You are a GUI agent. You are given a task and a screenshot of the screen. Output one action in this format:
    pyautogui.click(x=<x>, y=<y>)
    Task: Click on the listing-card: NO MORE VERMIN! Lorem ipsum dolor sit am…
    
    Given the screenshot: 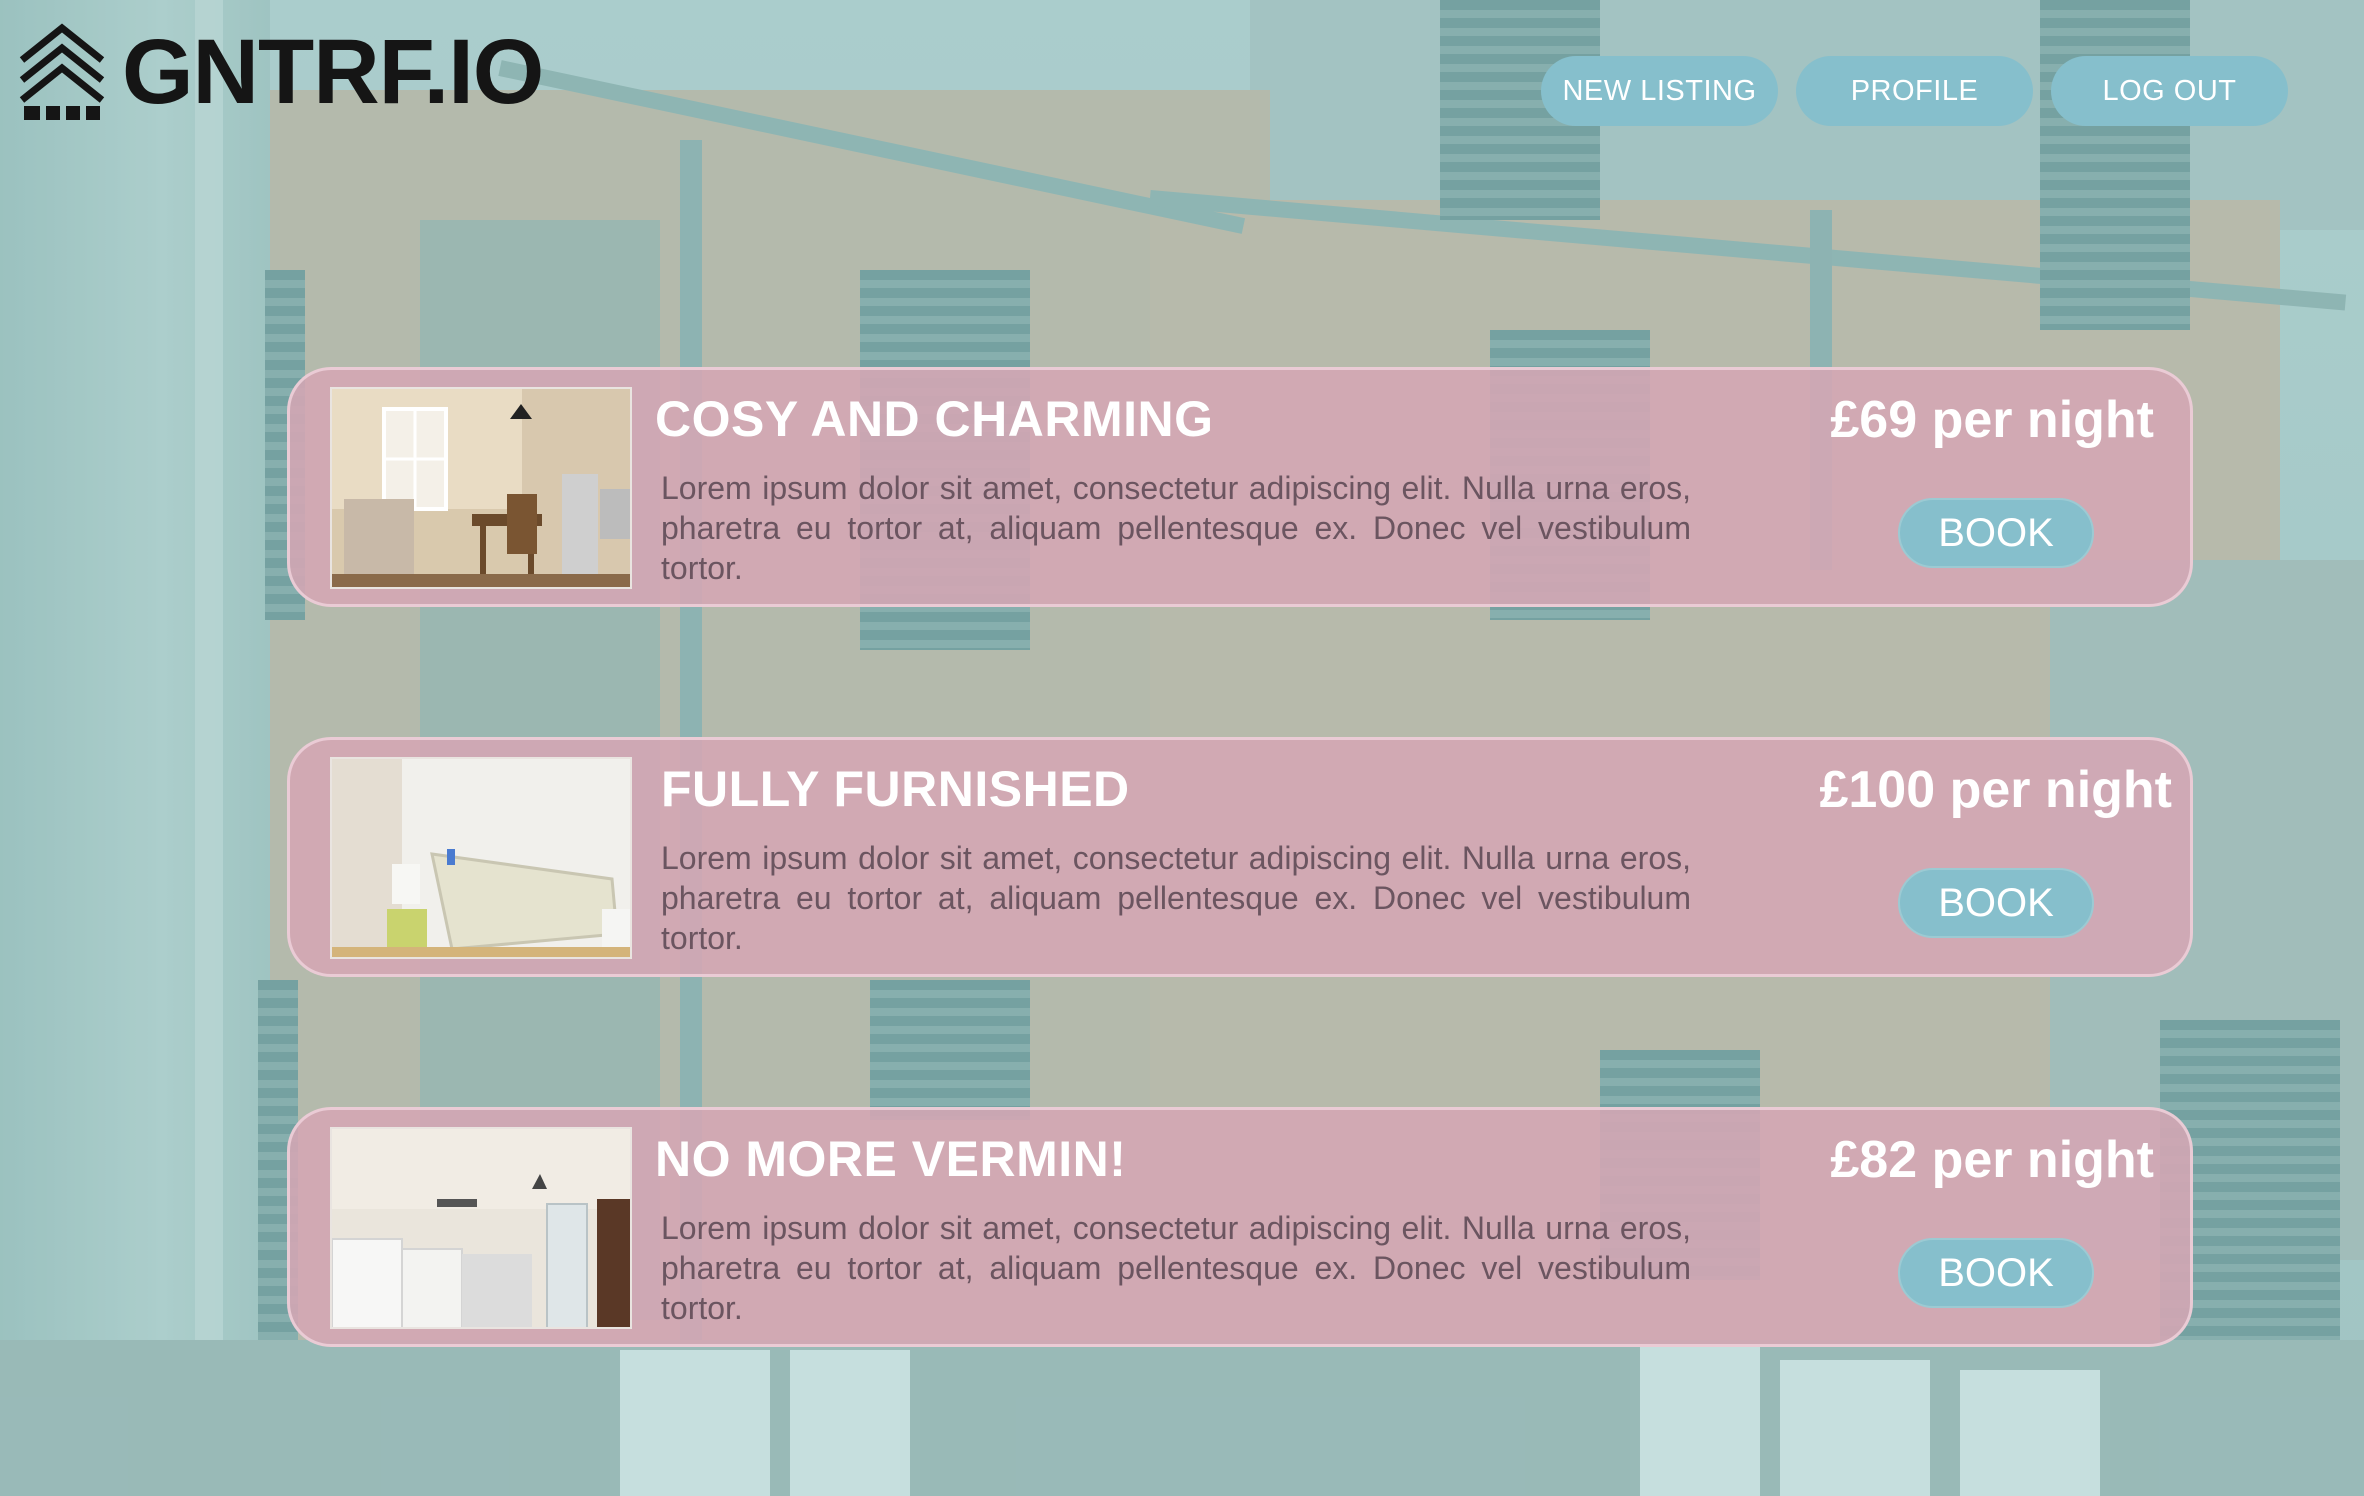 What is the action you would take?
    pyautogui.click(x=1240, y=1227)
    